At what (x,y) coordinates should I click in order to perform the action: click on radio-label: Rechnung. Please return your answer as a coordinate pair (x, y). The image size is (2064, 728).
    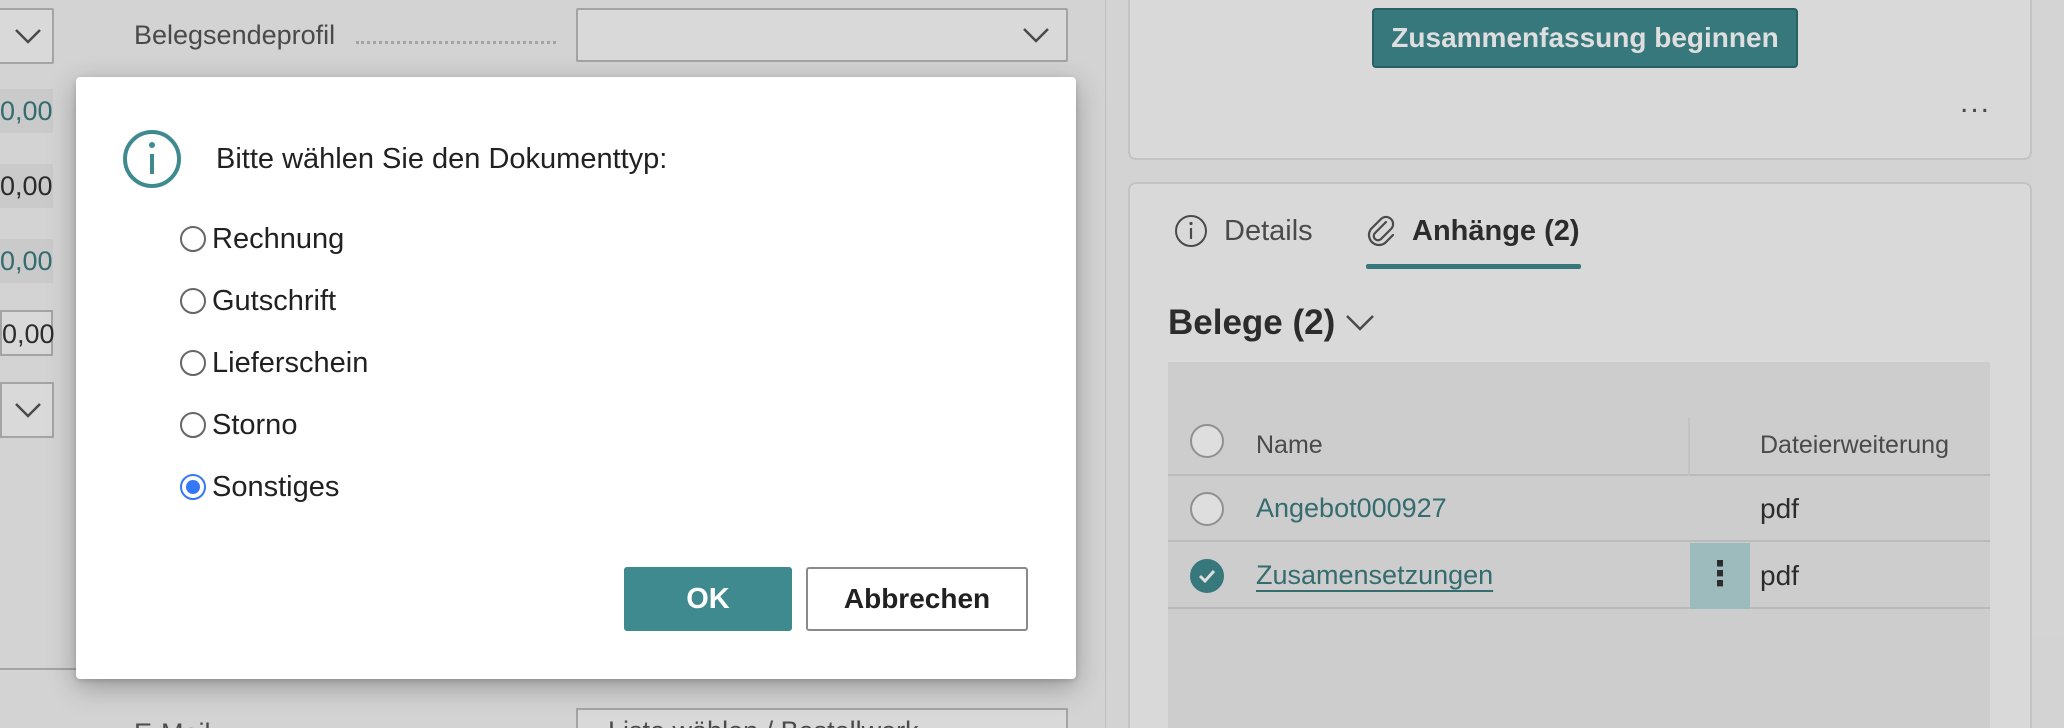
    Looking at the image, I should click on (278, 238).